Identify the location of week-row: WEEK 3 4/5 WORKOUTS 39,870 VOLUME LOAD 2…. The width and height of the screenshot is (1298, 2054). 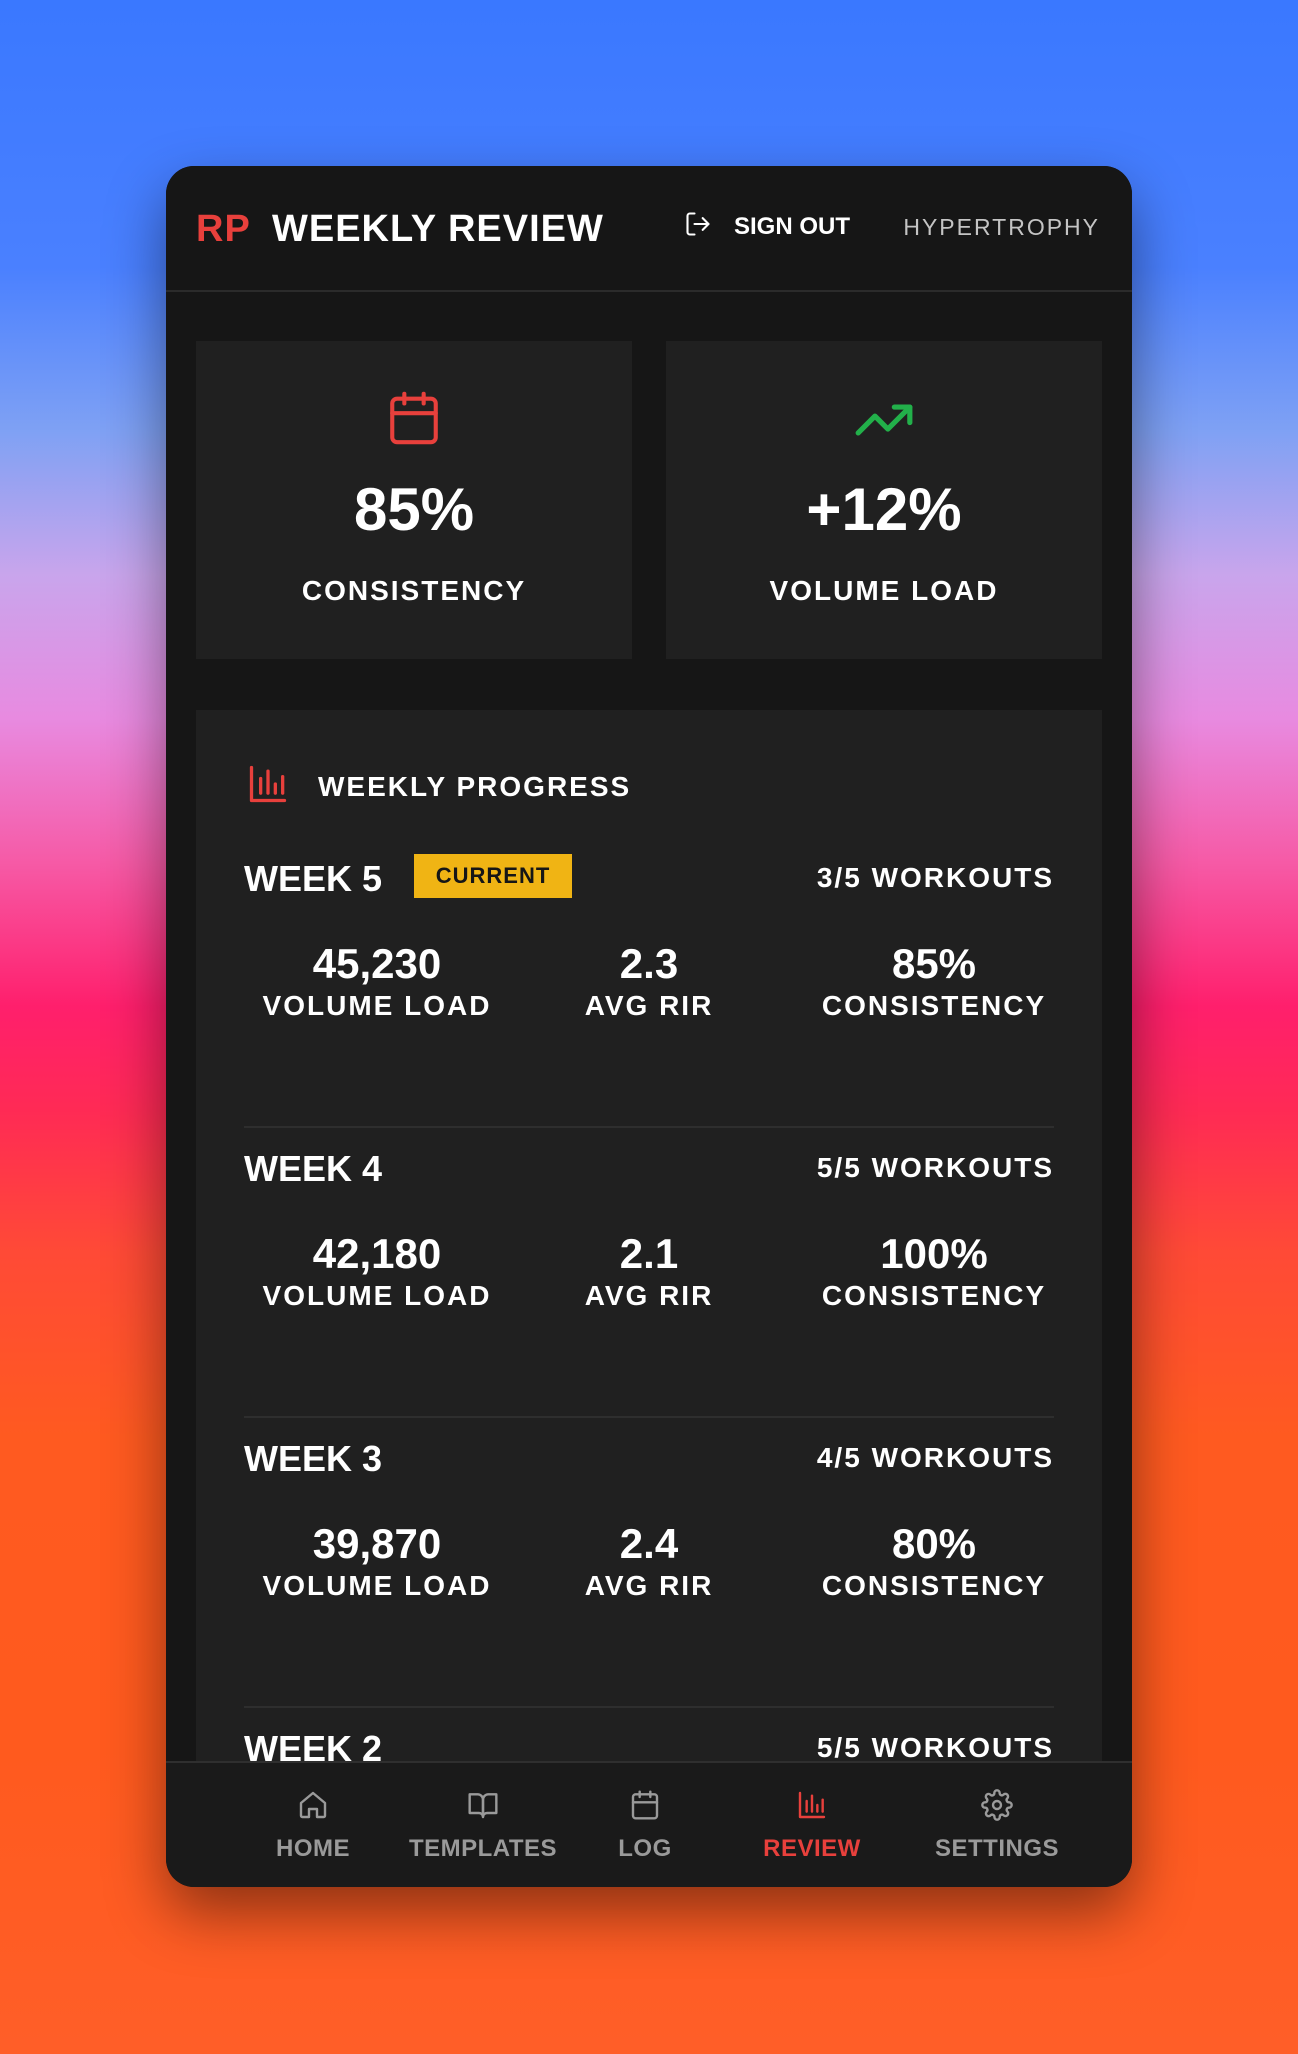
(649, 1563).